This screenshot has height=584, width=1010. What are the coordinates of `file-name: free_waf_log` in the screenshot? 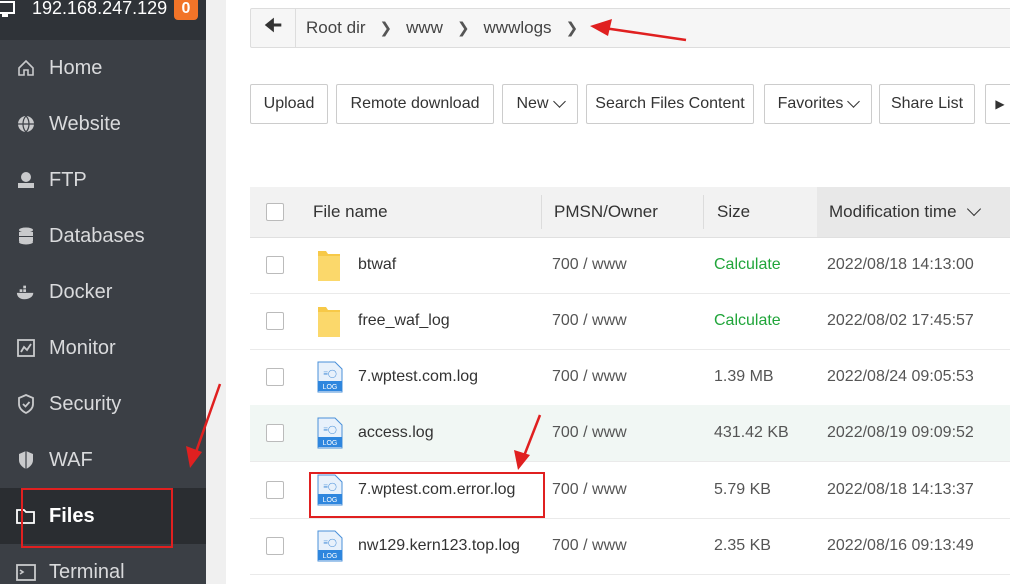 It's located at (404, 321).